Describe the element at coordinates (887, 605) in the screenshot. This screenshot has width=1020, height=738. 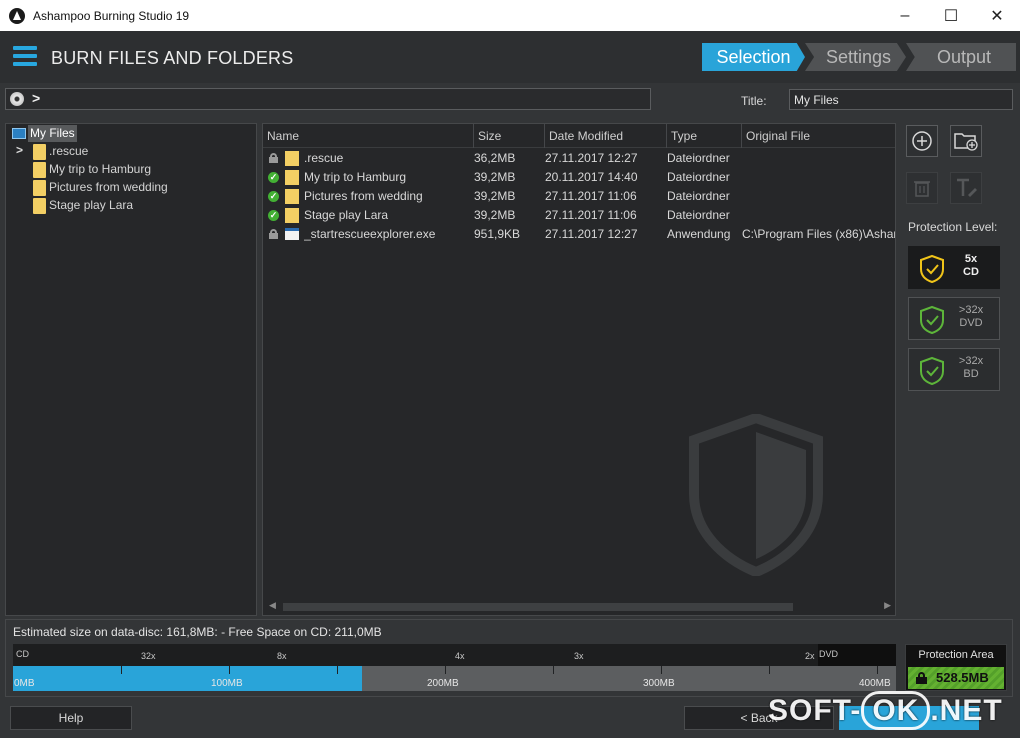
I see `scroll-right-icon: ▶` at that location.